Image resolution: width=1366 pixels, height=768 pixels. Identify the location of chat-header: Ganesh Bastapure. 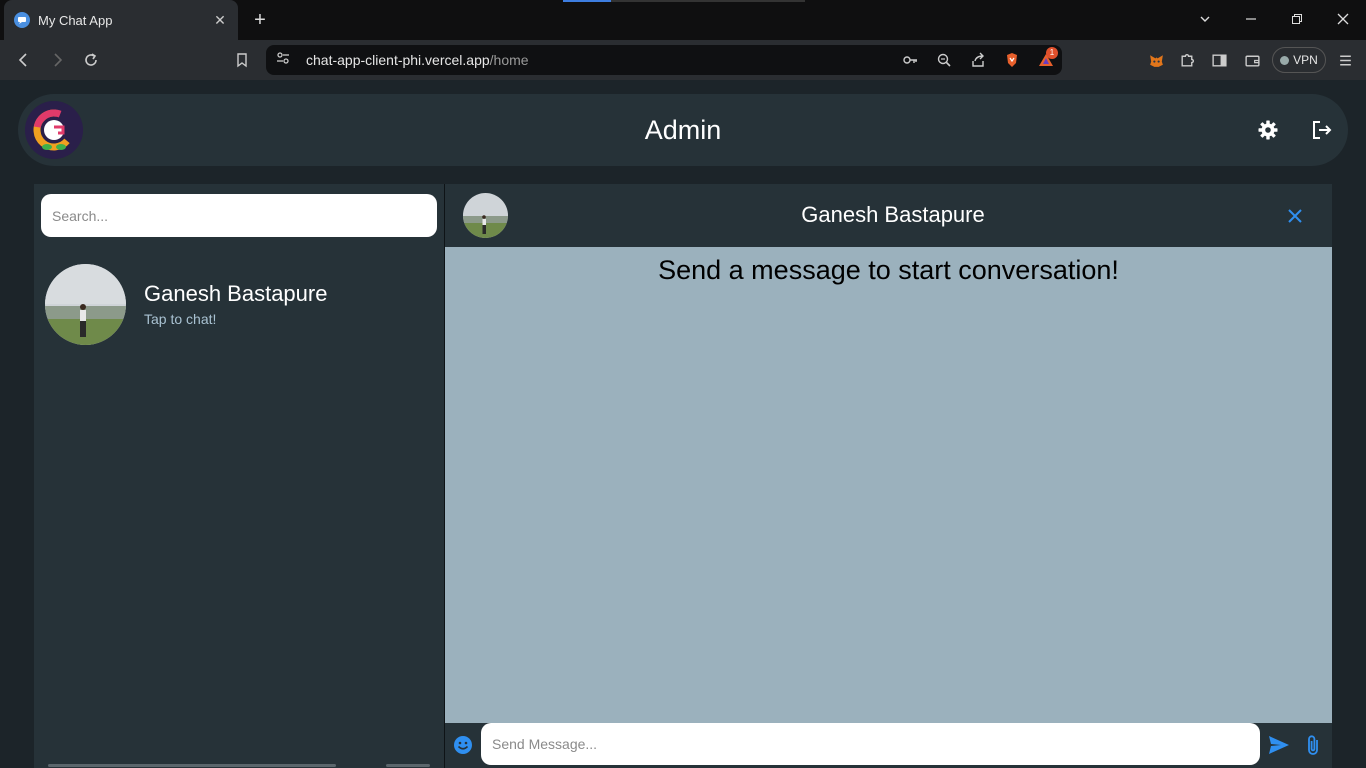
(888, 215).